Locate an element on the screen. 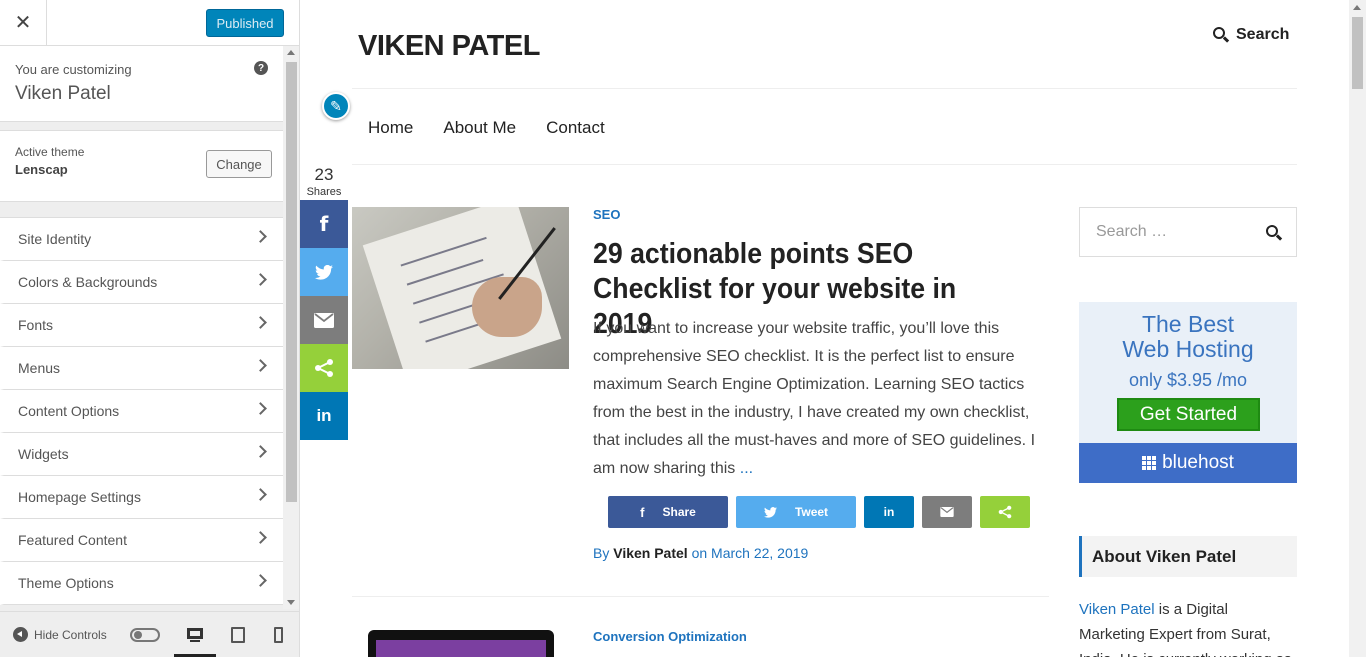 This screenshot has height=657, width=1366. header-search-button: Search is located at coordinates (1251, 35).